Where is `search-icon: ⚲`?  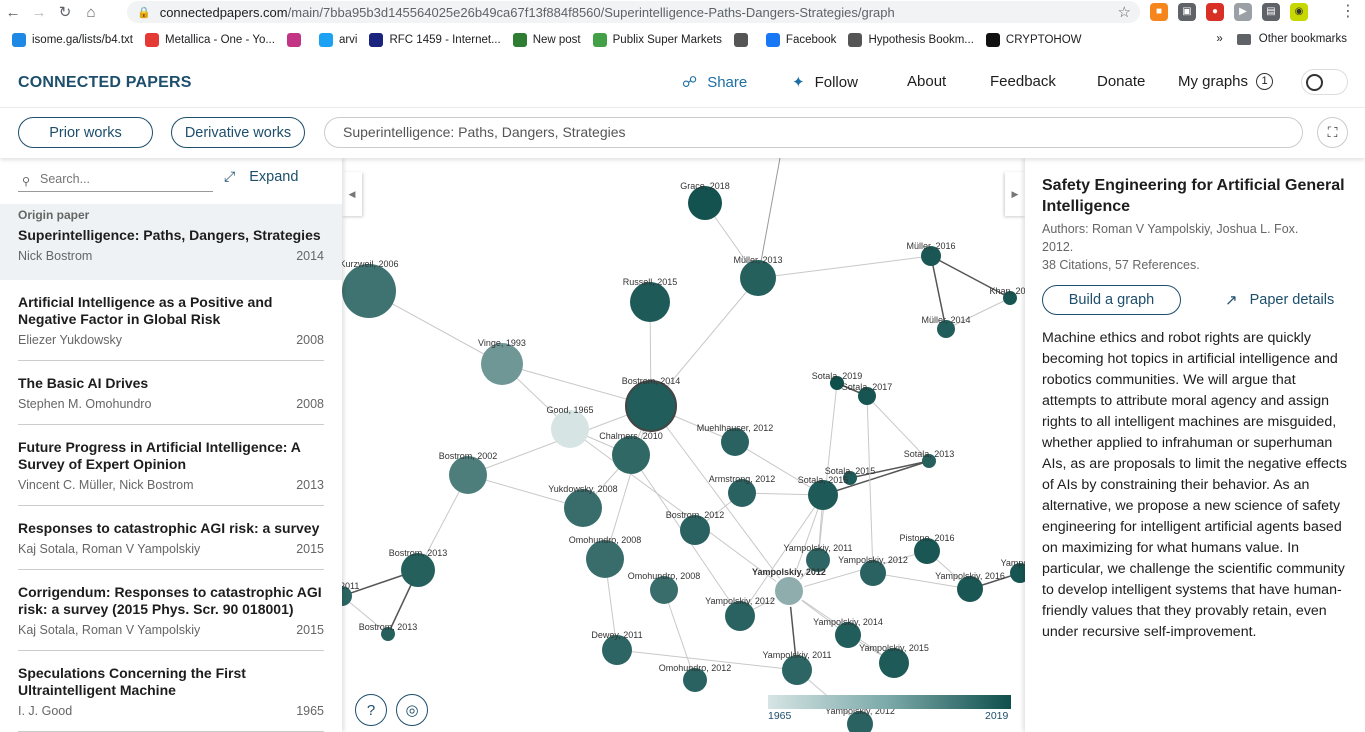
search-icon: ⚲ is located at coordinates (26, 182).